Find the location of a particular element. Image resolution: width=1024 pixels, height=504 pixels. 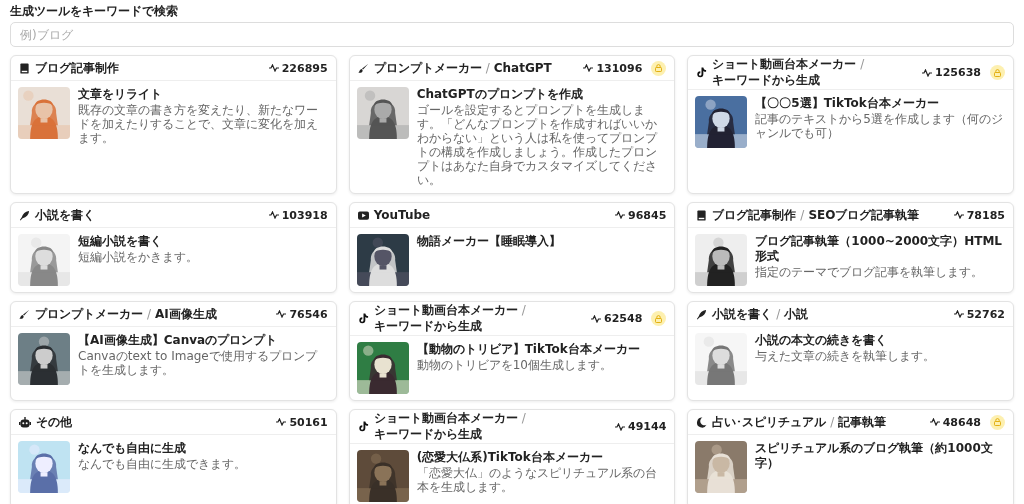

usage-count: 76546 is located at coordinates (308, 314).